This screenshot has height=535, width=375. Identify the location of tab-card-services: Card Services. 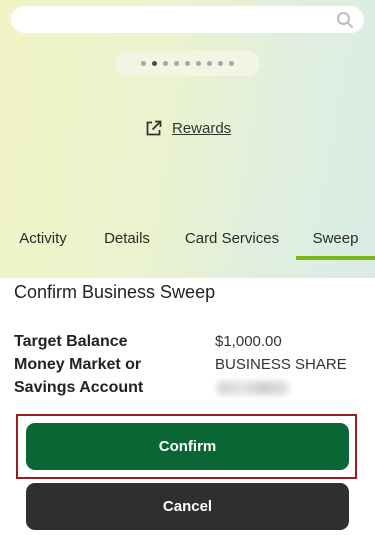
(232, 242).